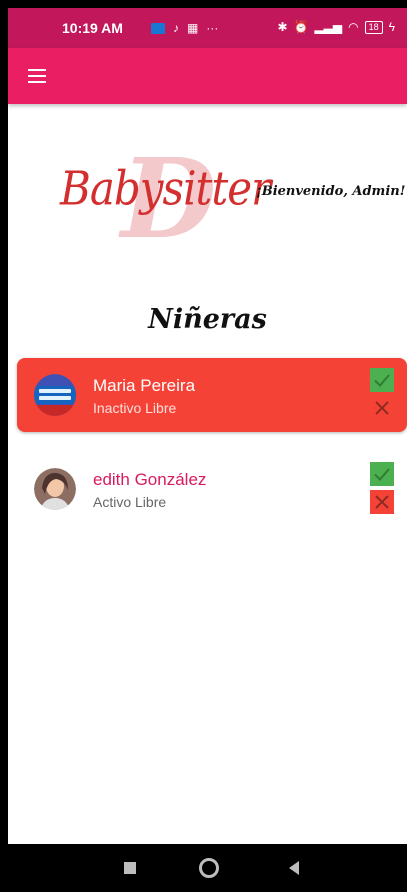 This screenshot has height=892, width=407. Describe the element at coordinates (212, 28) in the screenshot. I see `more-notifications: ···` at that location.